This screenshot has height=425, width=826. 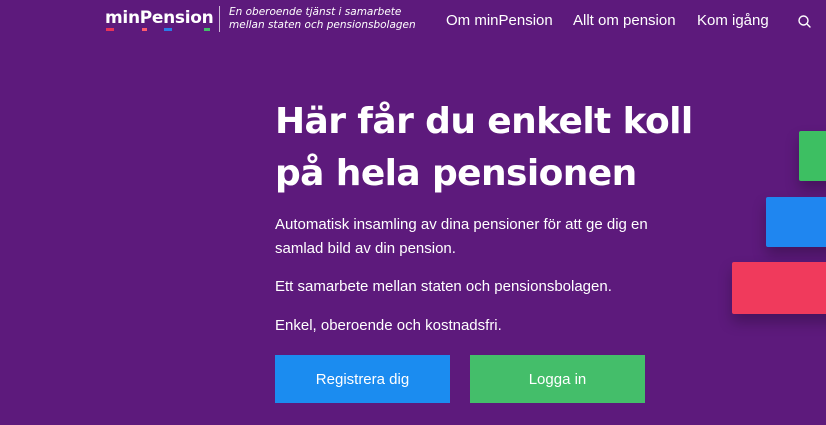 What do you see at coordinates (499, 20) in the screenshot?
I see `nav-om-minpension: Om minPension` at bounding box center [499, 20].